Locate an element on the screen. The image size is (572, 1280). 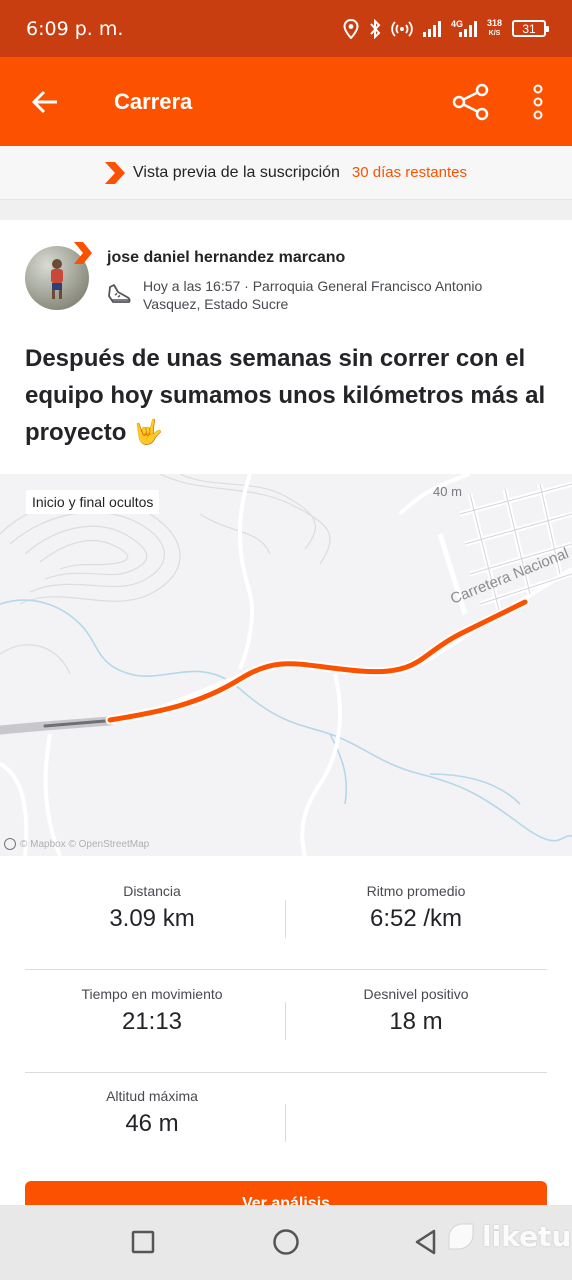
section-separator is located at coordinates (286, 210).